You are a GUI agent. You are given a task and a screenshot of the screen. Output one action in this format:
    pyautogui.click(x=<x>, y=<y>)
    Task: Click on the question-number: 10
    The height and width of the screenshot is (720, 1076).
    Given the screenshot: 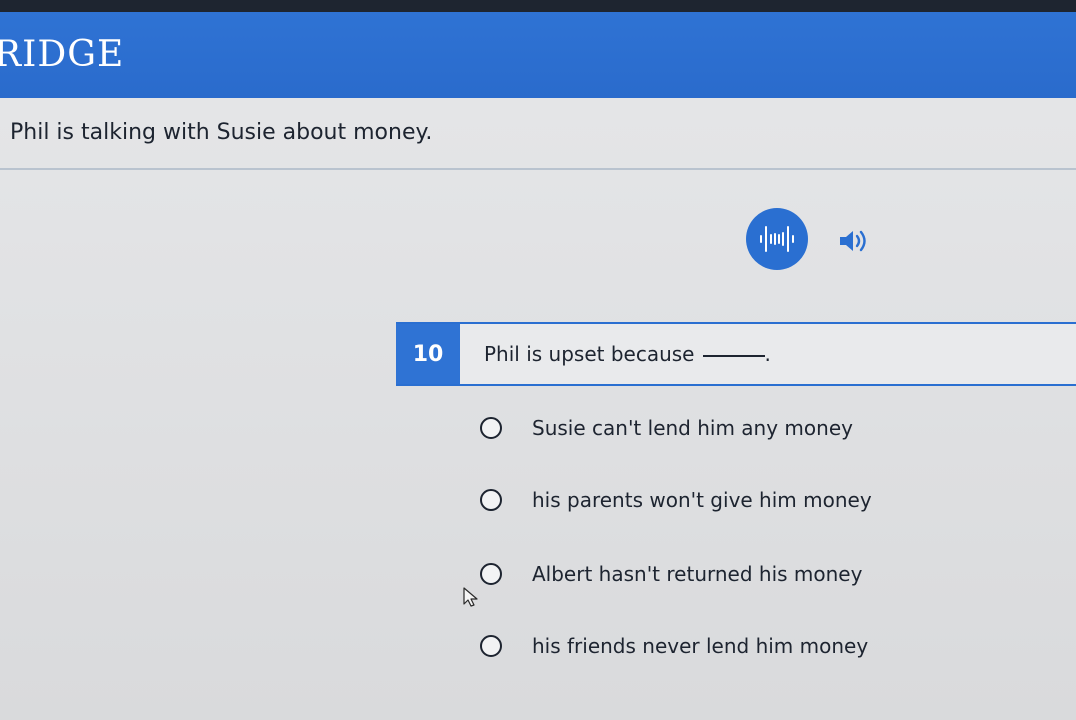 What is the action you would take?
    pyautogui.click(x=428, y=354)
    